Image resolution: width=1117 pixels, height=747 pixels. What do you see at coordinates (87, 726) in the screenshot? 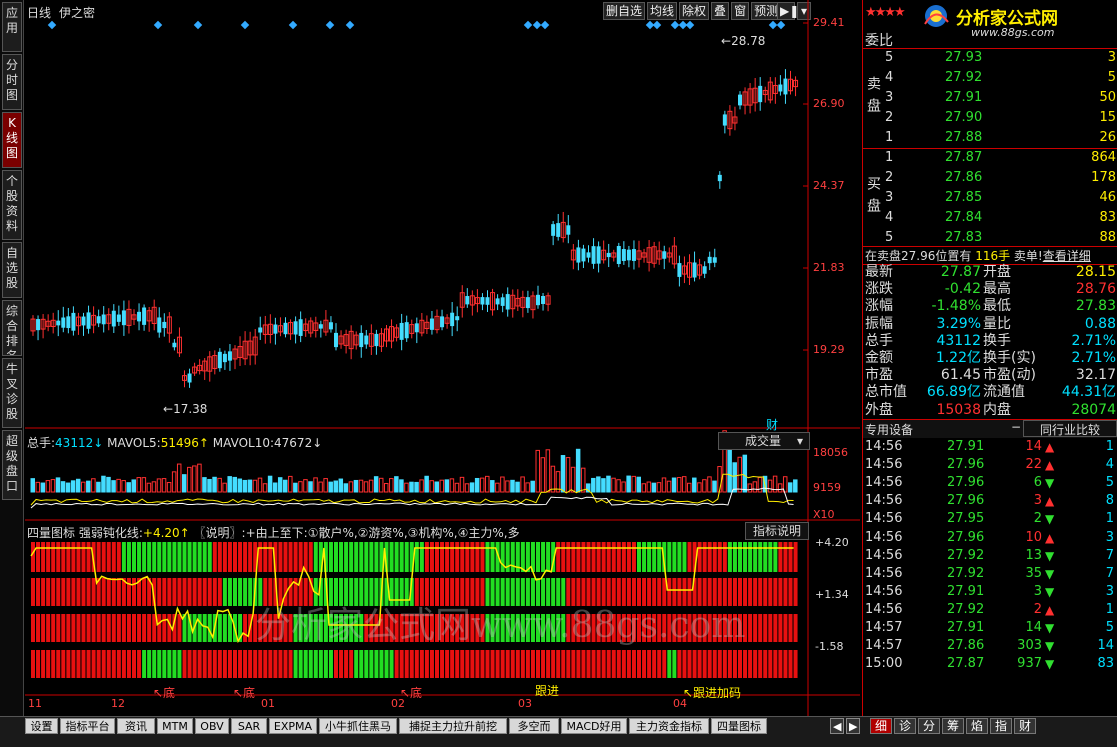
I see `indicator-tab: 指标平台` at bounding box center [87, 726].